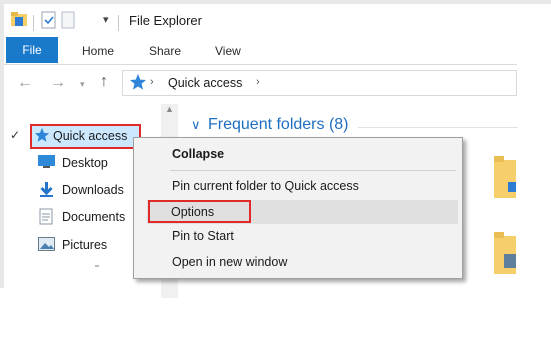 The width and height of the screenshot is (551, 351). Describe the element at coordinates (193, 212) in the screenshot. I see `menu-item-options-label: Options` at that location.